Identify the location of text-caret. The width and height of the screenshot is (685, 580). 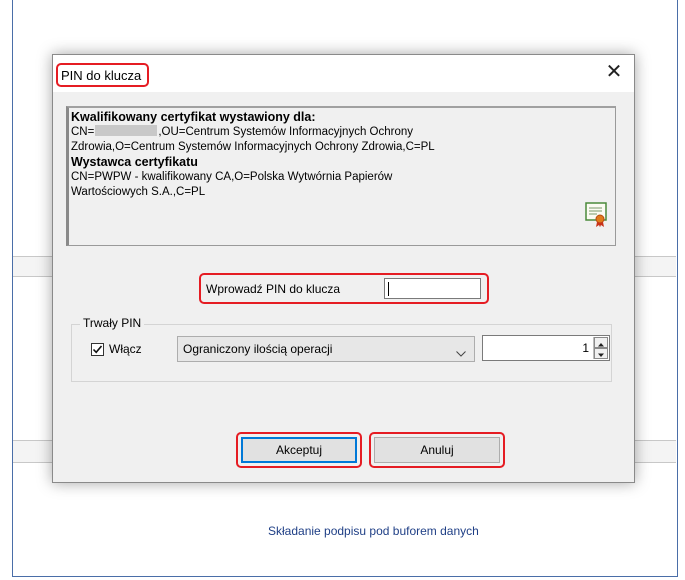
(388, 289).